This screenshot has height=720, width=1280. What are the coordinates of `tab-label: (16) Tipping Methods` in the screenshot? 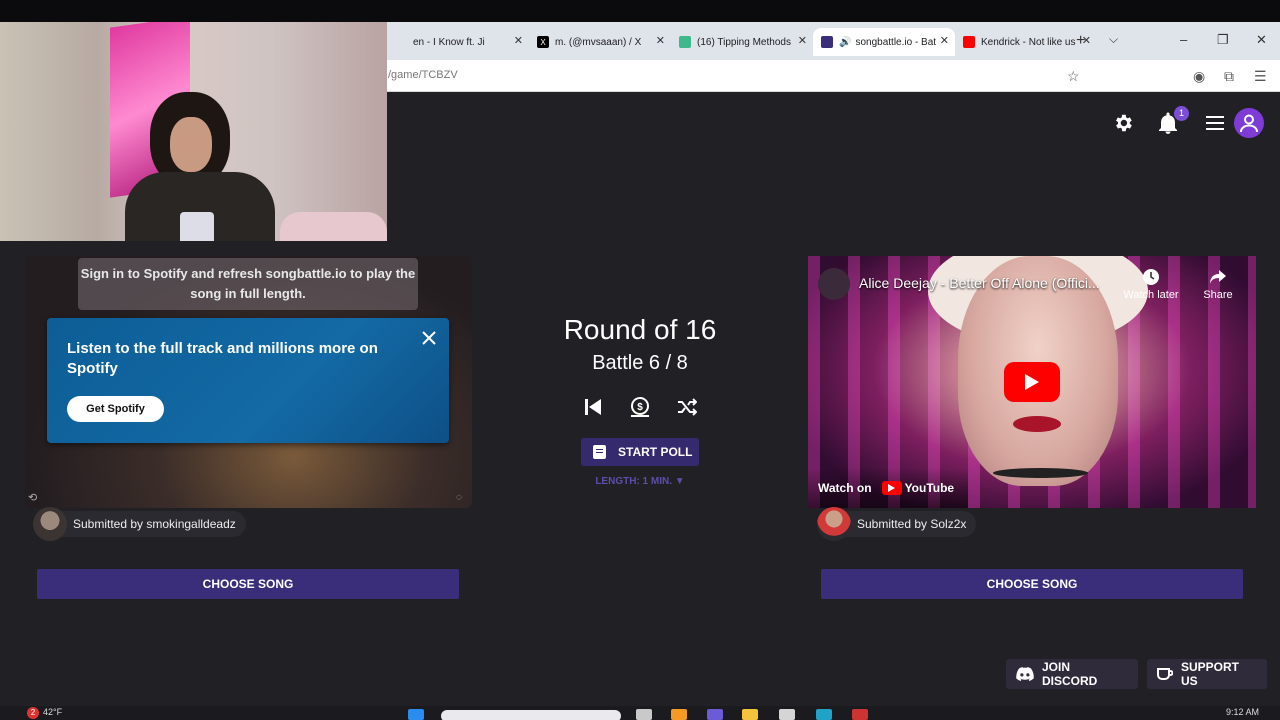 It's located at (744, 42).